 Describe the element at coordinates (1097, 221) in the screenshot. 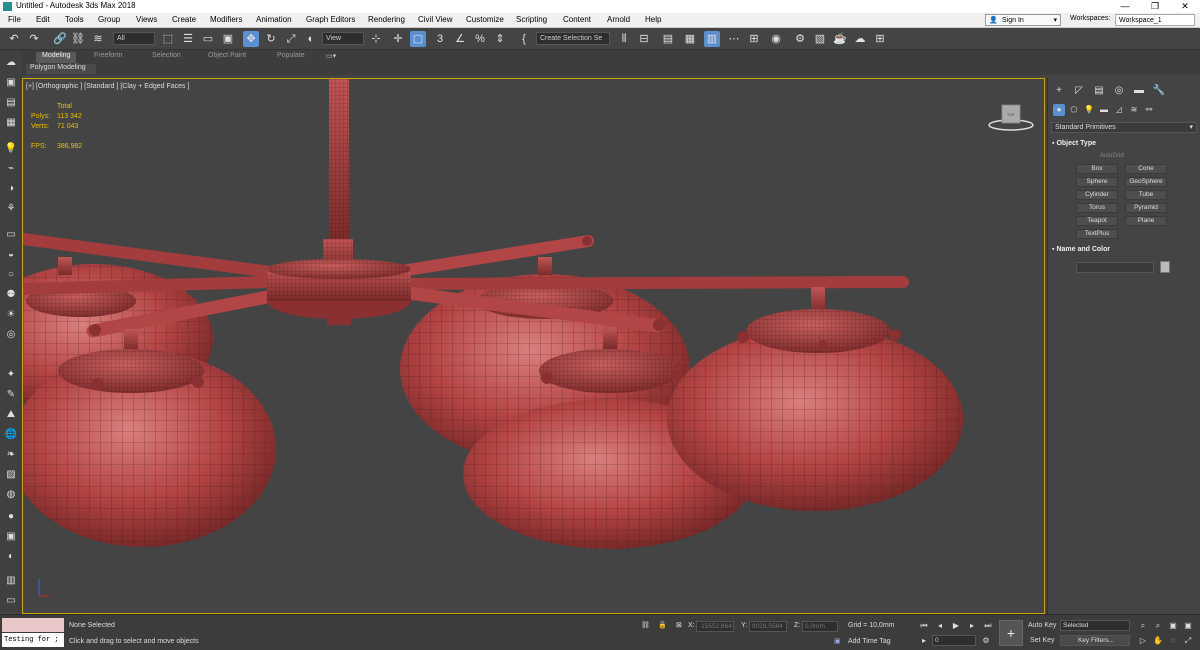

I see `teapot-button: Teapot` at that location.